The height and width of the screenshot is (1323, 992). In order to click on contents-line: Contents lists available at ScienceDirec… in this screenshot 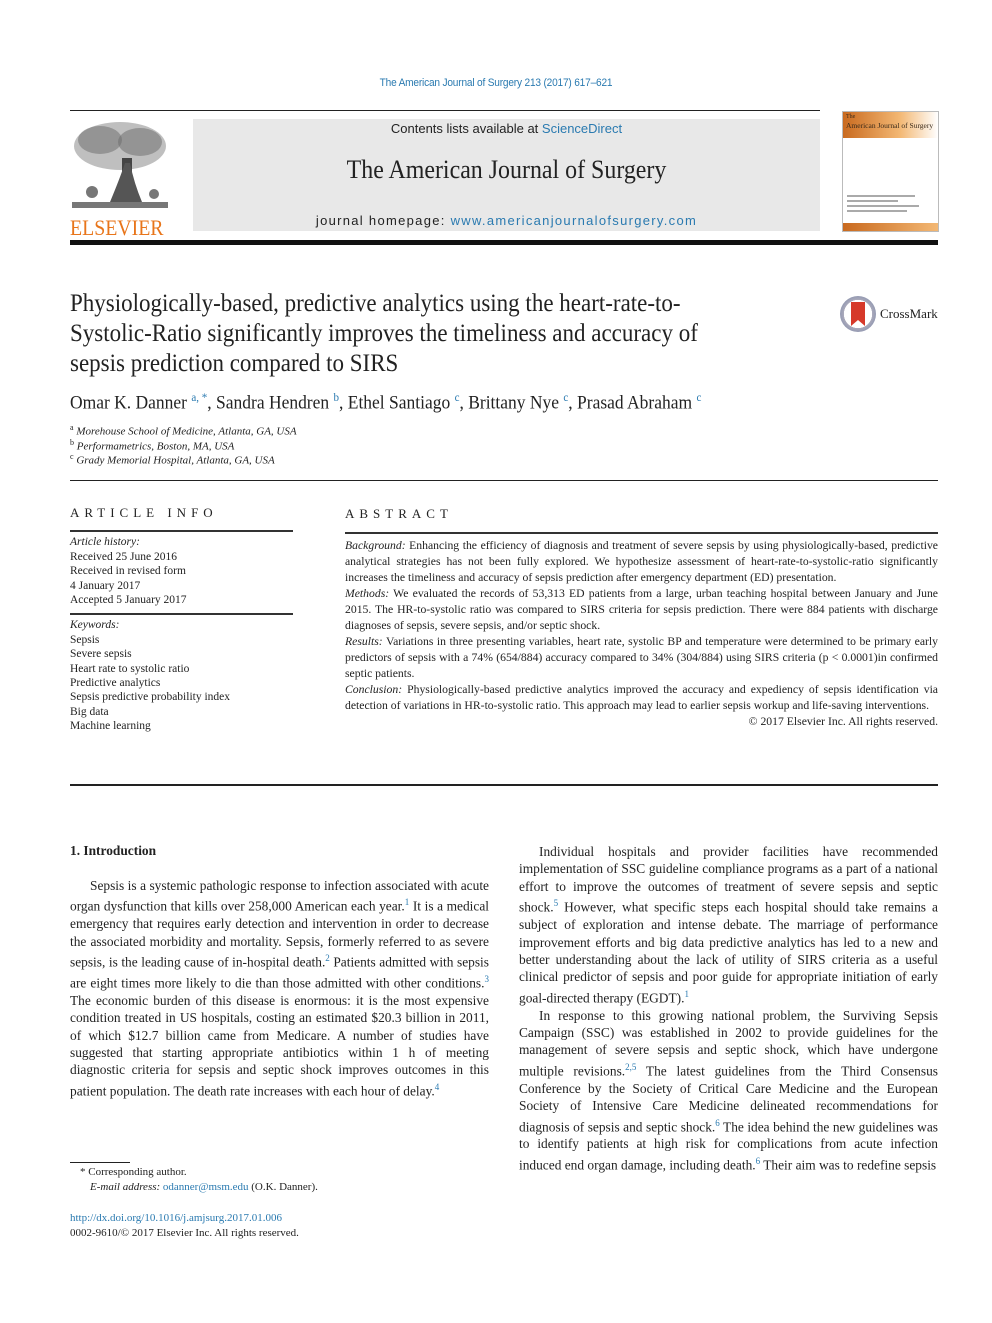, I will do `click(506, 128)`.